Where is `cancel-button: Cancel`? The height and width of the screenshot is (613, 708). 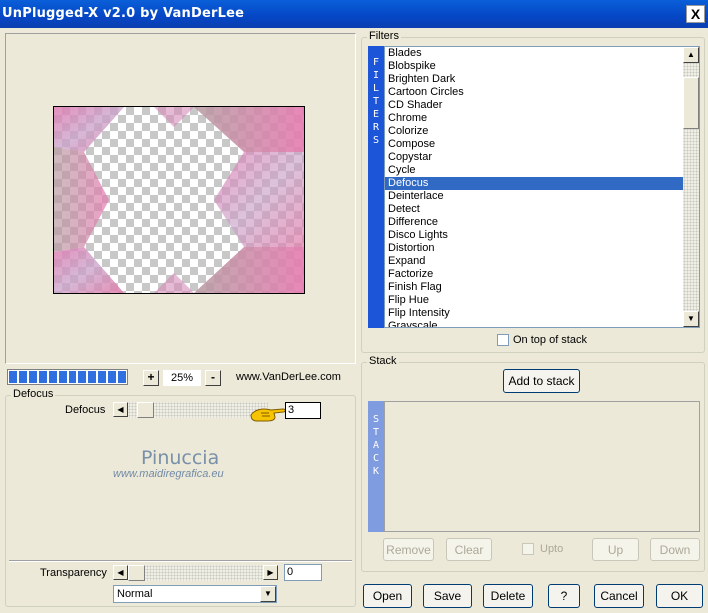 cancel-button: Cancel is located at coordinates (619, 596).